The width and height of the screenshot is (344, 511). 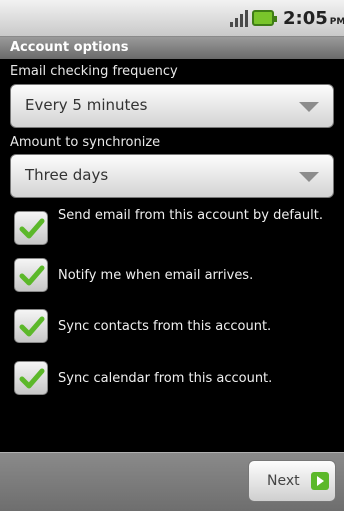 What do you see at coordinates (156, 275) in the screenshot?
I see `option-label: Notify me when email arrives.` at bounding box center [156, 275].